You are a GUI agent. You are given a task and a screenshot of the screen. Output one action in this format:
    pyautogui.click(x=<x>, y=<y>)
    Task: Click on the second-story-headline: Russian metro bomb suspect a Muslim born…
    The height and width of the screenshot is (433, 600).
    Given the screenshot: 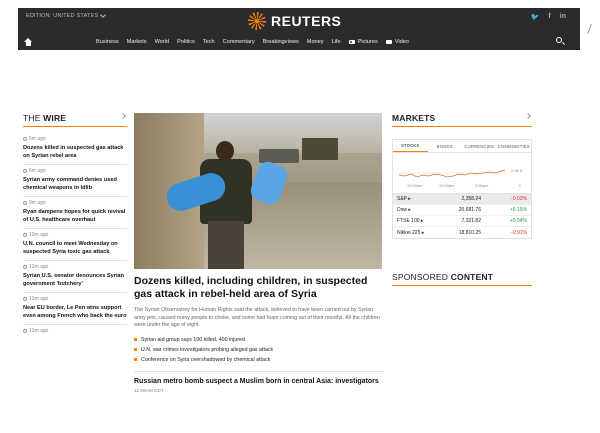 What is the action you would take?
    pyautogui.click(x=259, y=381)
    